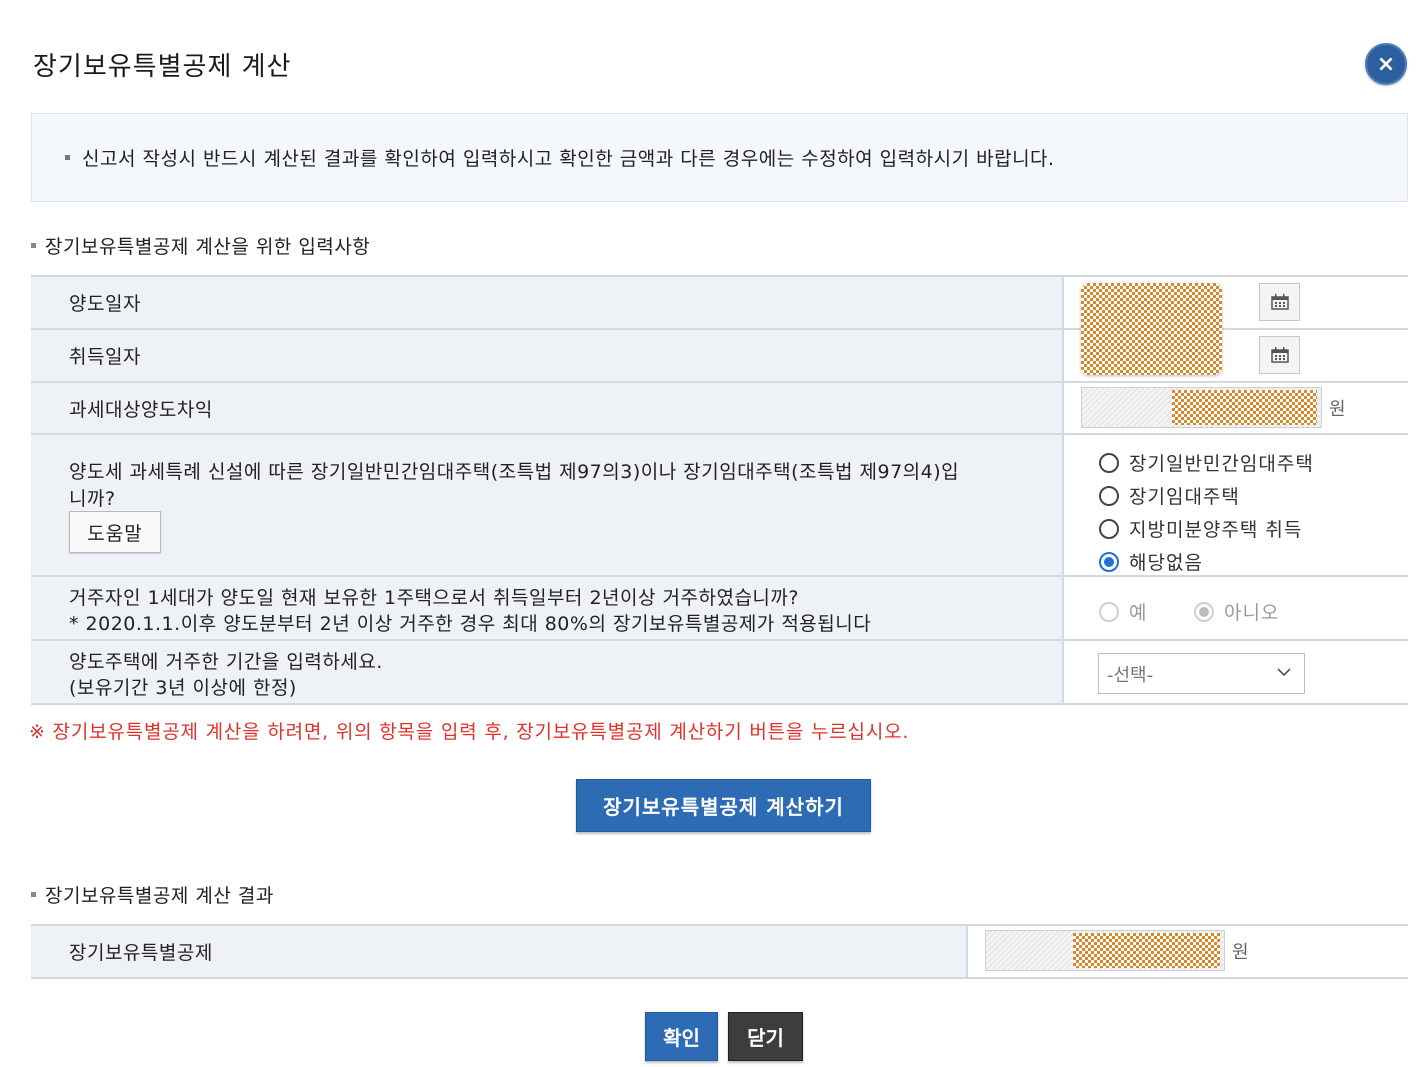 The height and width of the screenshot is (1067, 1423). I want to click on chevron-down-icon, so click(1284, 672).